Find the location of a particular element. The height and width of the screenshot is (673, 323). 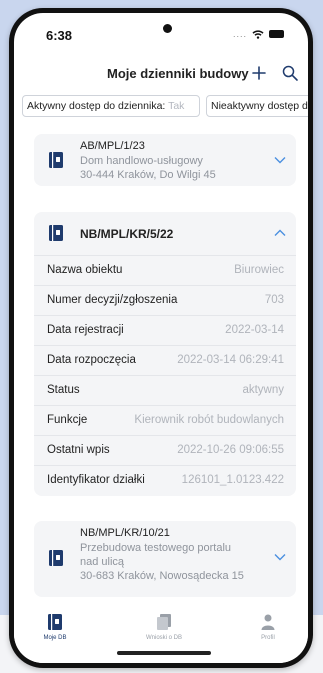

detail-value: 2022-10-26 09:06:55 is located at coordinates (230, 450).